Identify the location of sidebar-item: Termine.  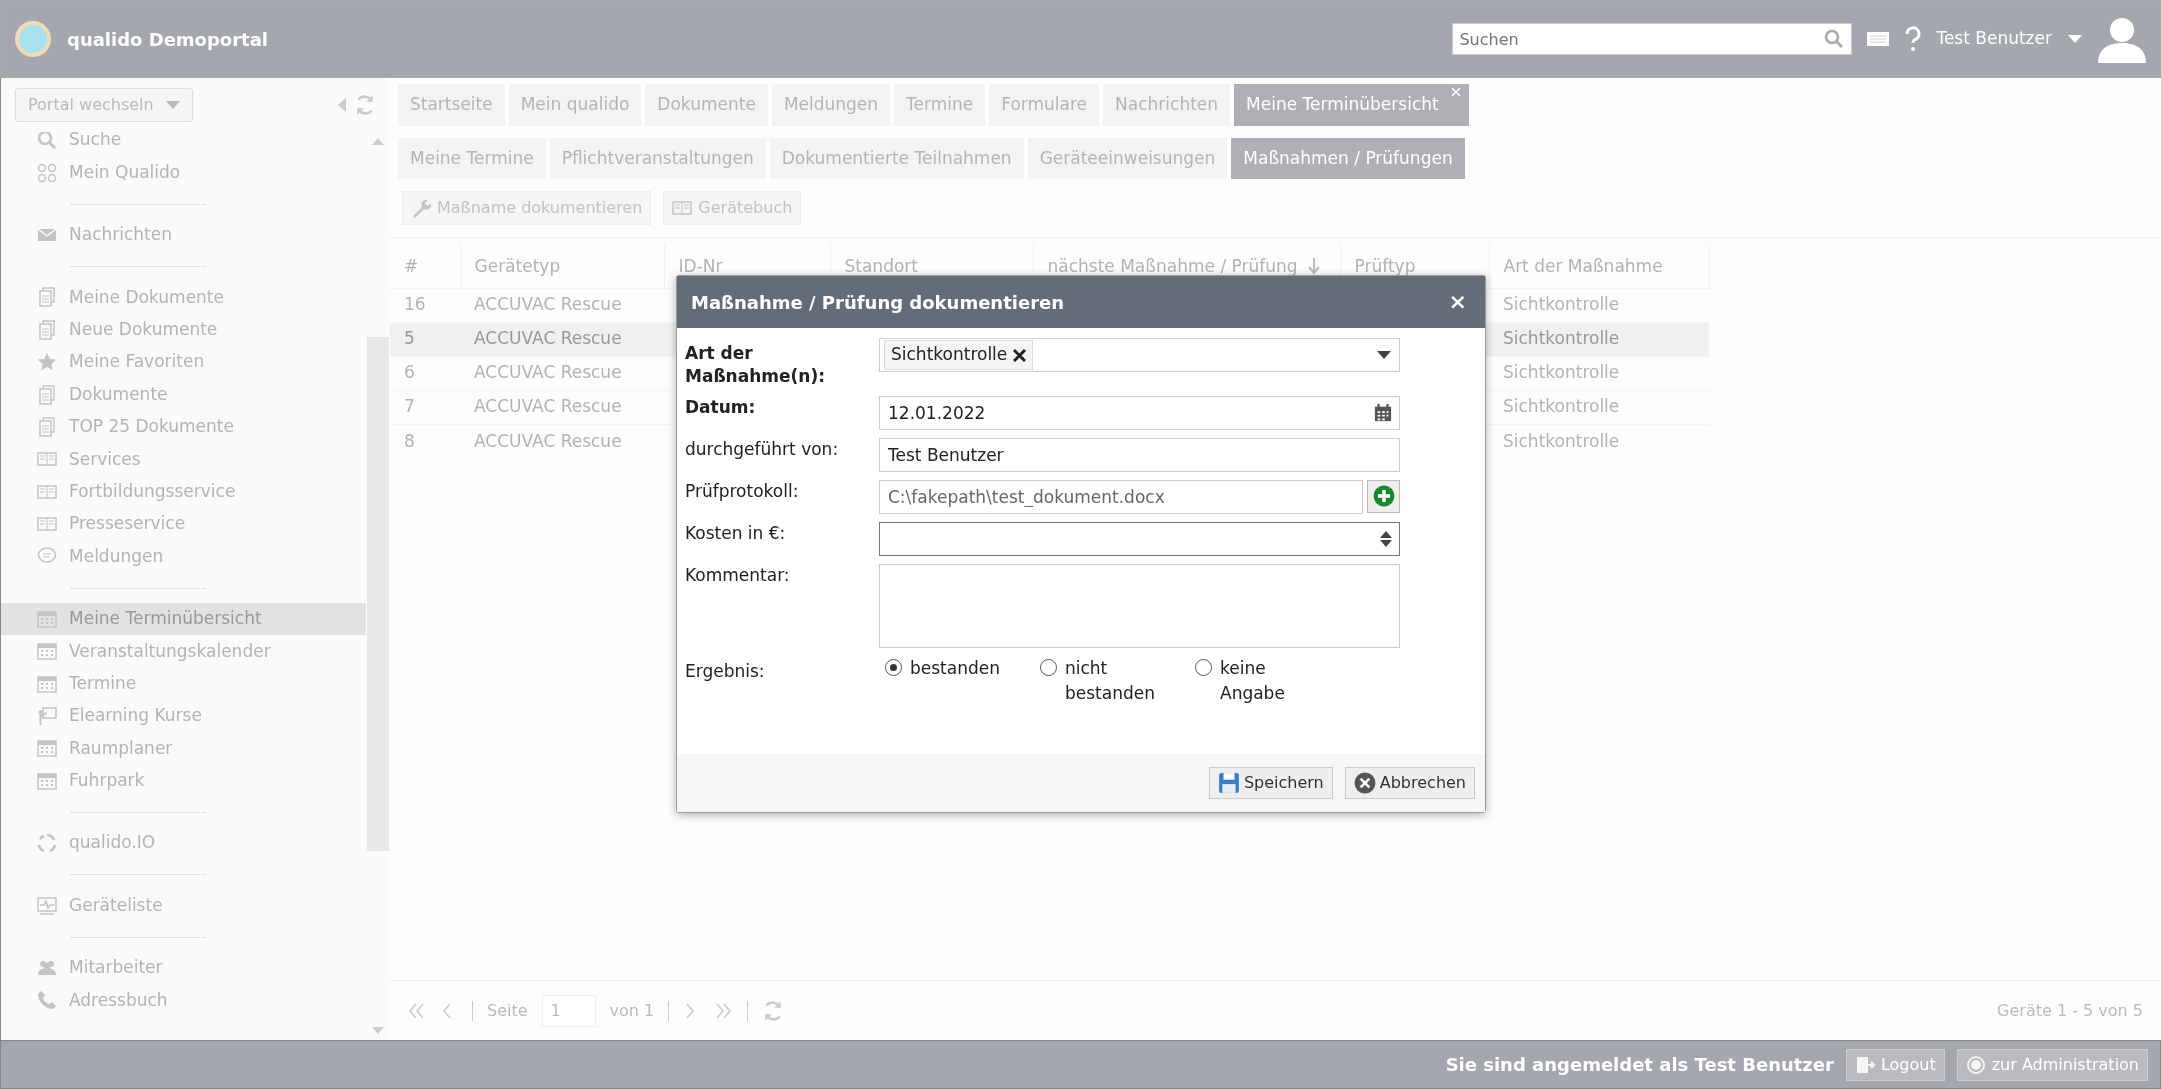
(183, 683).